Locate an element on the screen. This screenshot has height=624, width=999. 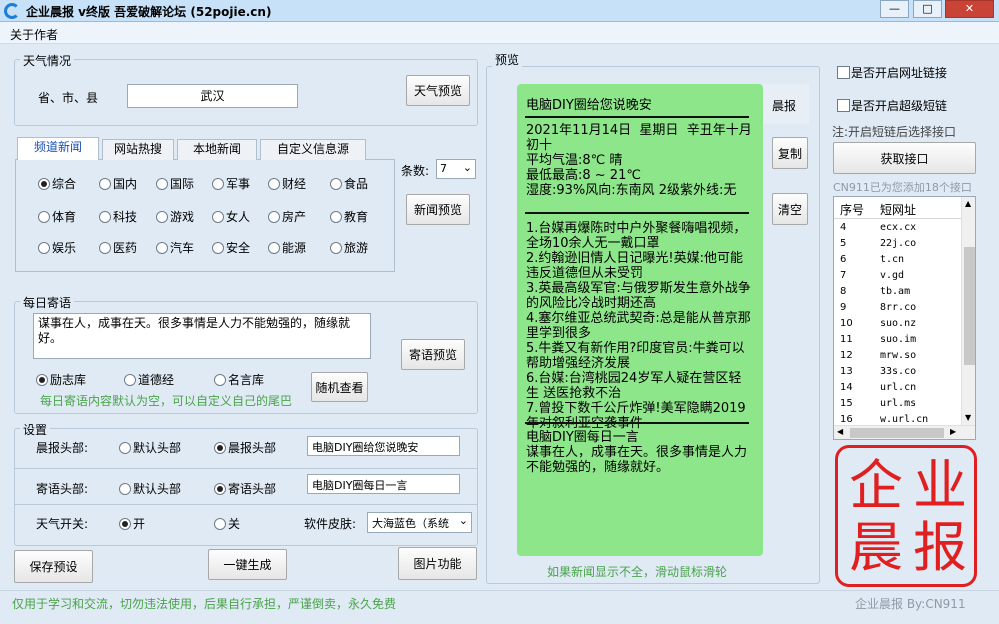
weather-switch-radio: 关 is located at coordinates (227, 523).